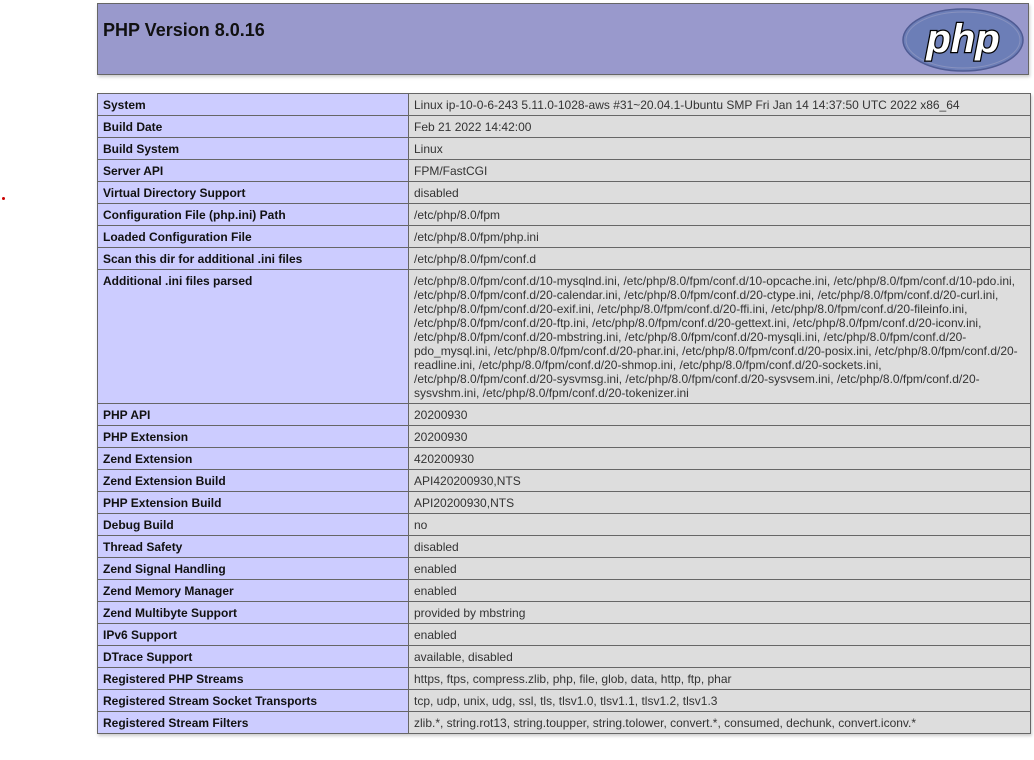 This screenshot has height=760, width=1034. Describe the element at coordinates (253, 436) in the screenshot. I see `row-key: PHP Extension` at that location.